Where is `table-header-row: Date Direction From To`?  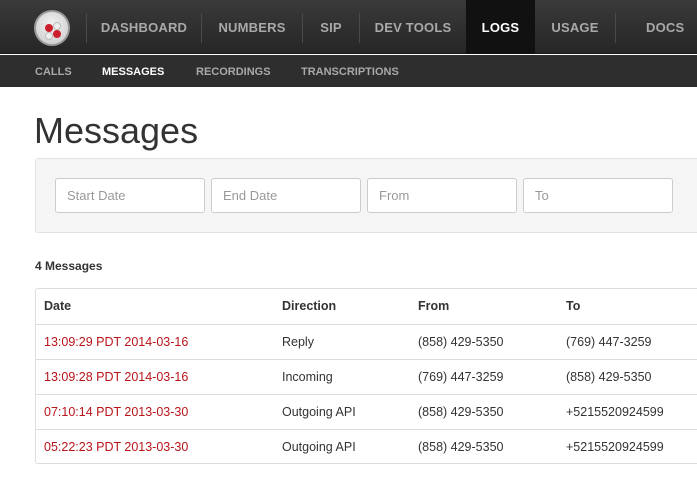
table-header-row: Date Direction From To is located at coordinates (366, 307).